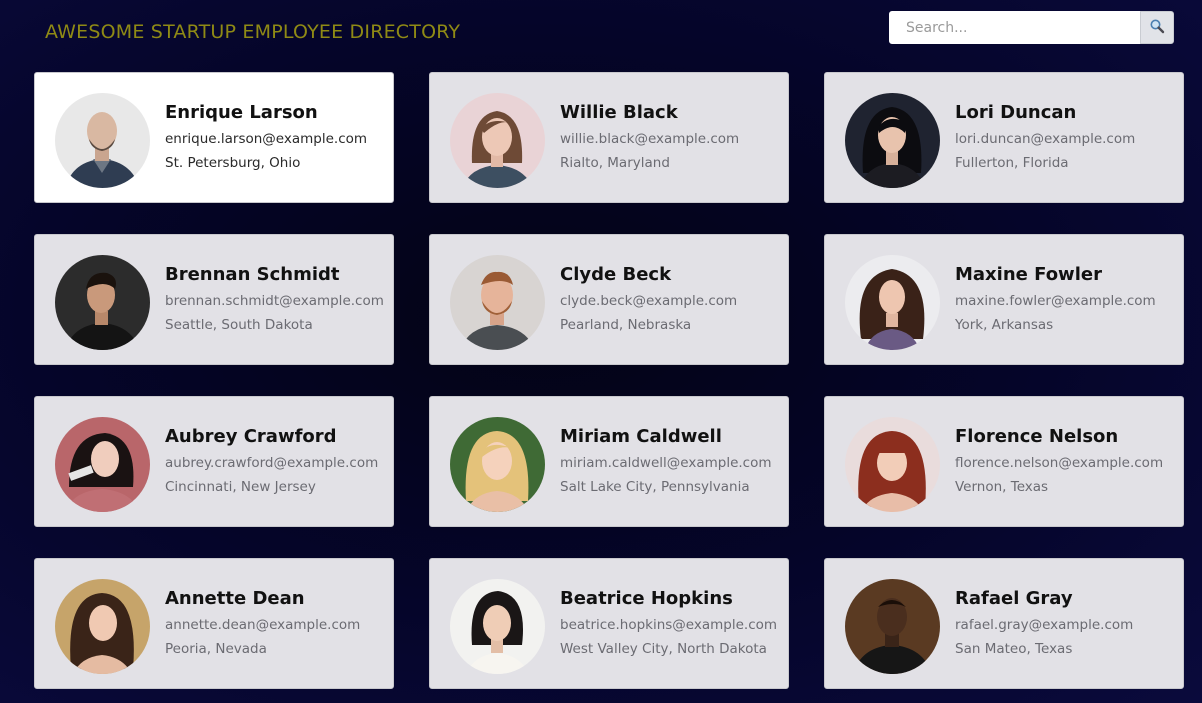 The width and height of the screenshot is (1202, 703). I want to click on search-form, so click(1031, 27).